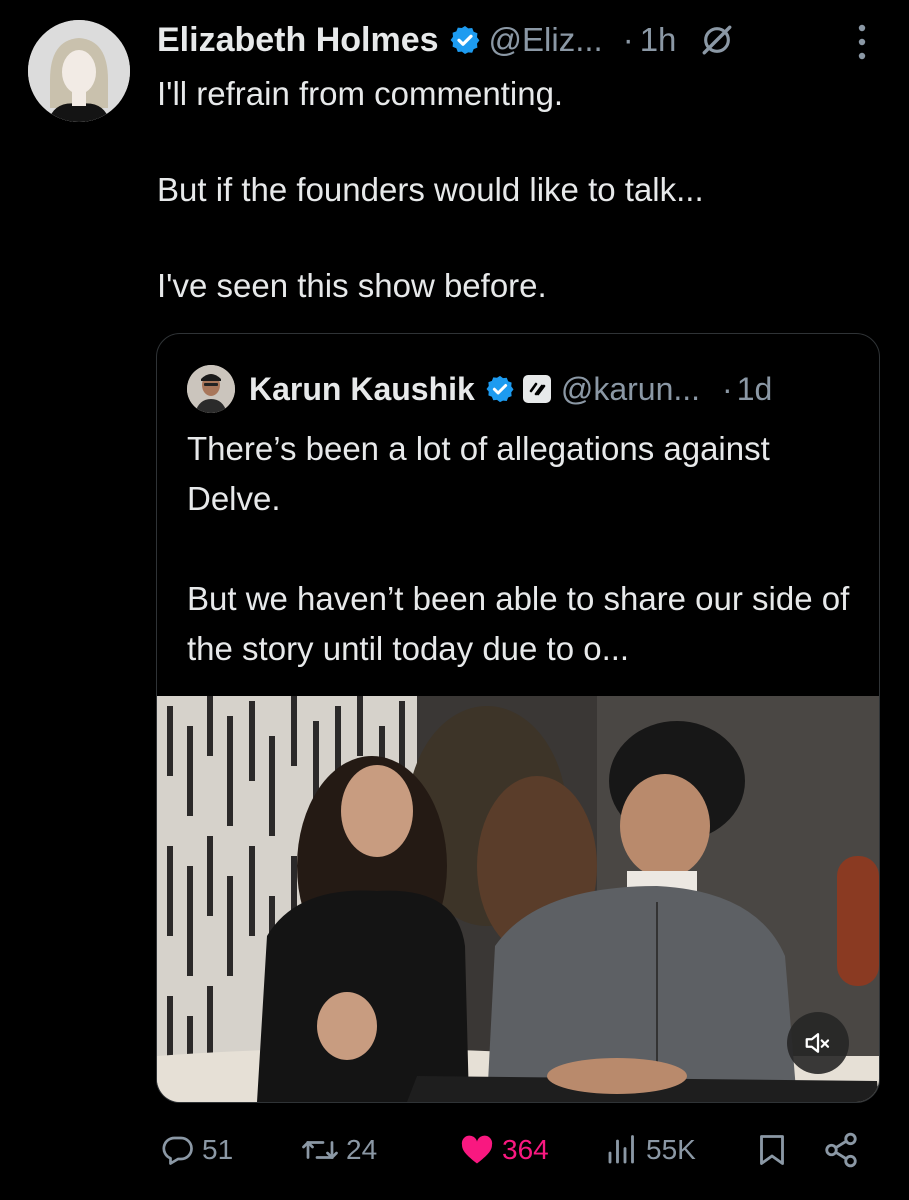 Image resolution: width=909 pixels, height=1200 pixels. I want to click on quote-avatar-image, so click(211, 389).